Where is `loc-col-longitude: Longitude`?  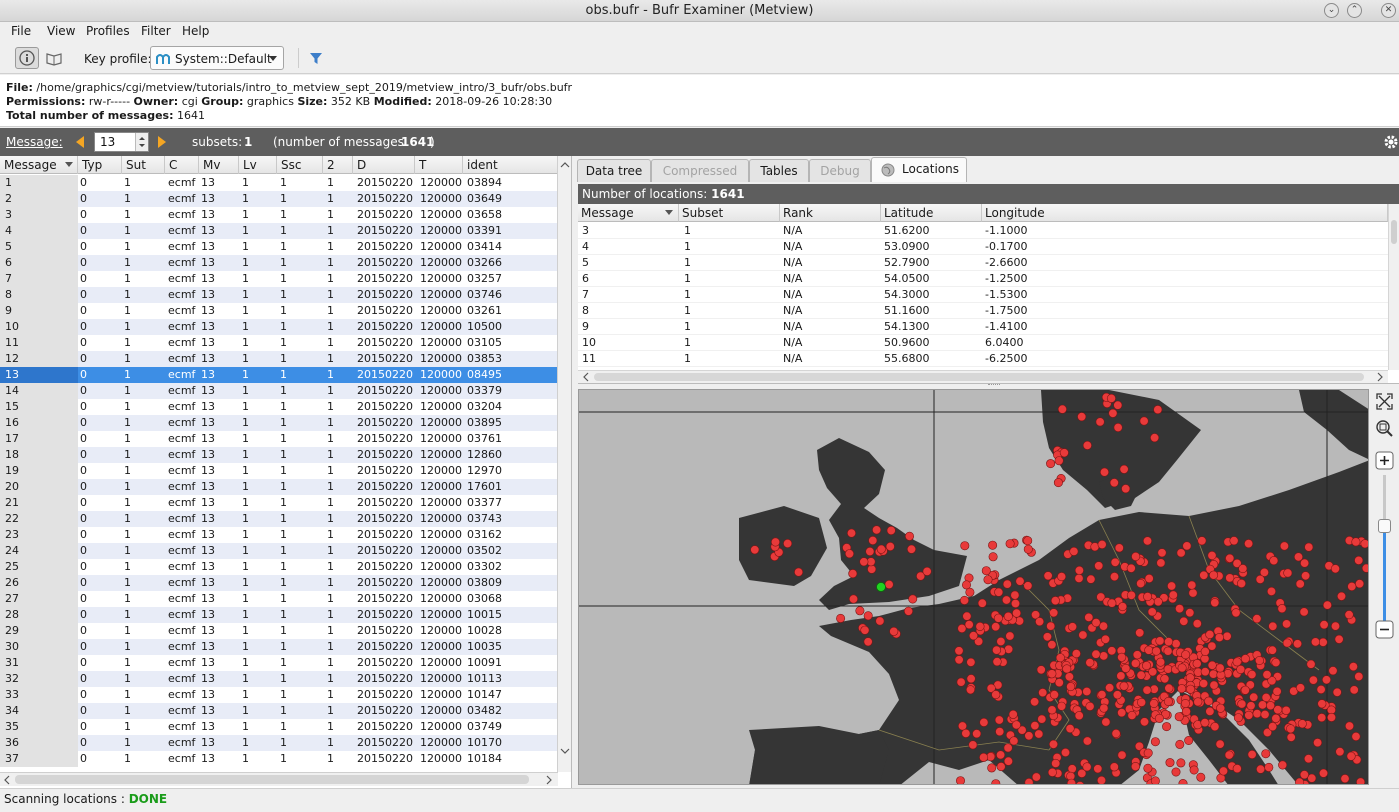 loc-col-longitude: Longitude is located at coordinates (1185, 213).